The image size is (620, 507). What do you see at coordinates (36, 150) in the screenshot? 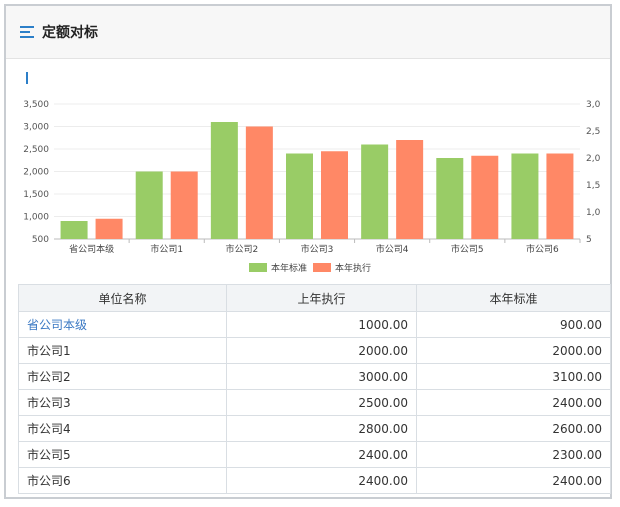
I see `y-tick-label: 2,500` at bounding box center [36, 150].